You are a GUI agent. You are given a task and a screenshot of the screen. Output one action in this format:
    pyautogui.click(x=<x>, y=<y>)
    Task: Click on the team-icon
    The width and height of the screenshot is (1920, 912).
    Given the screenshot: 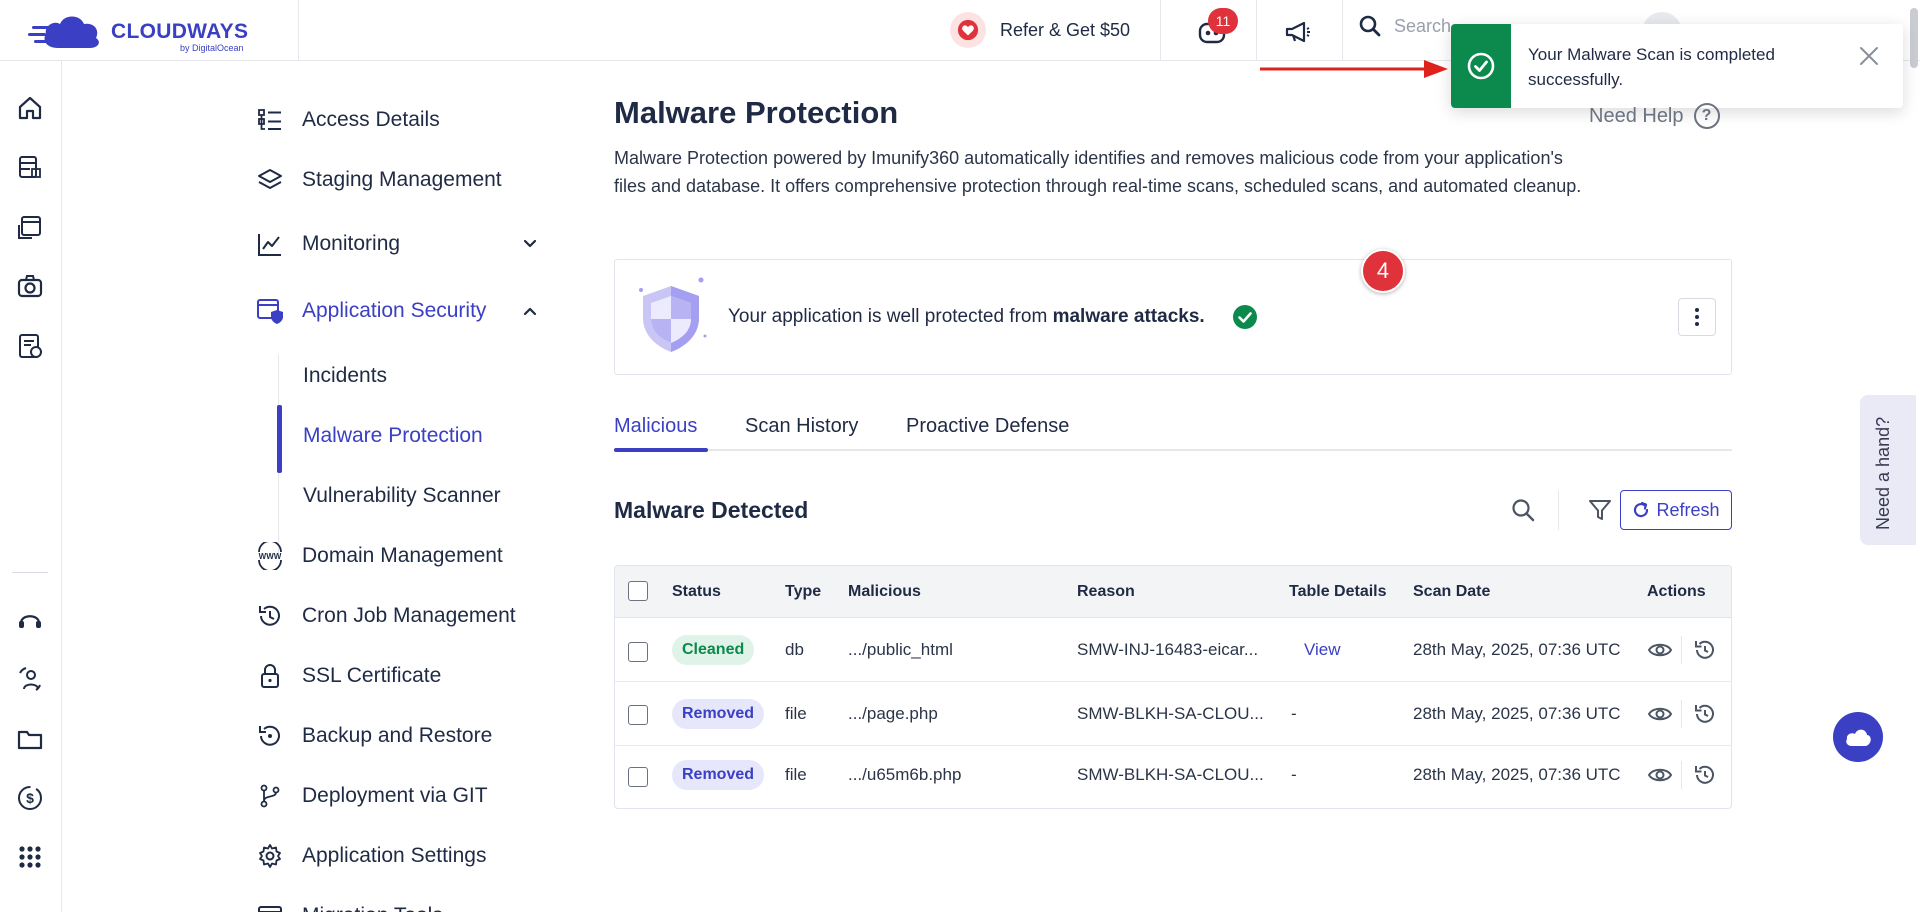 What is the action you would take?
    pyautogui.click(x=30, y=679)
    